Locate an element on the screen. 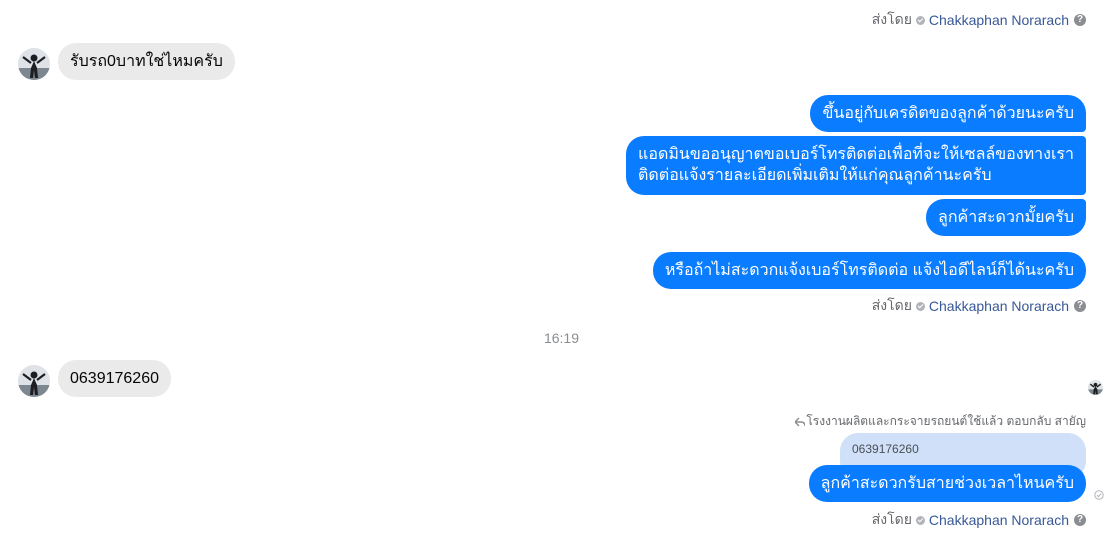  message-text: ลูกค้าสะดวกมั้ยครับ is located at coordinates (1006, 217).